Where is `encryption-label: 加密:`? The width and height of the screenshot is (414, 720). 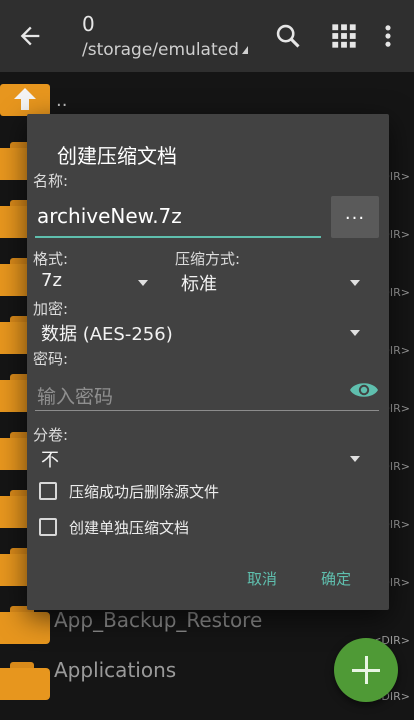 encryption-label: 加密: is located at coordinates (51, 309).